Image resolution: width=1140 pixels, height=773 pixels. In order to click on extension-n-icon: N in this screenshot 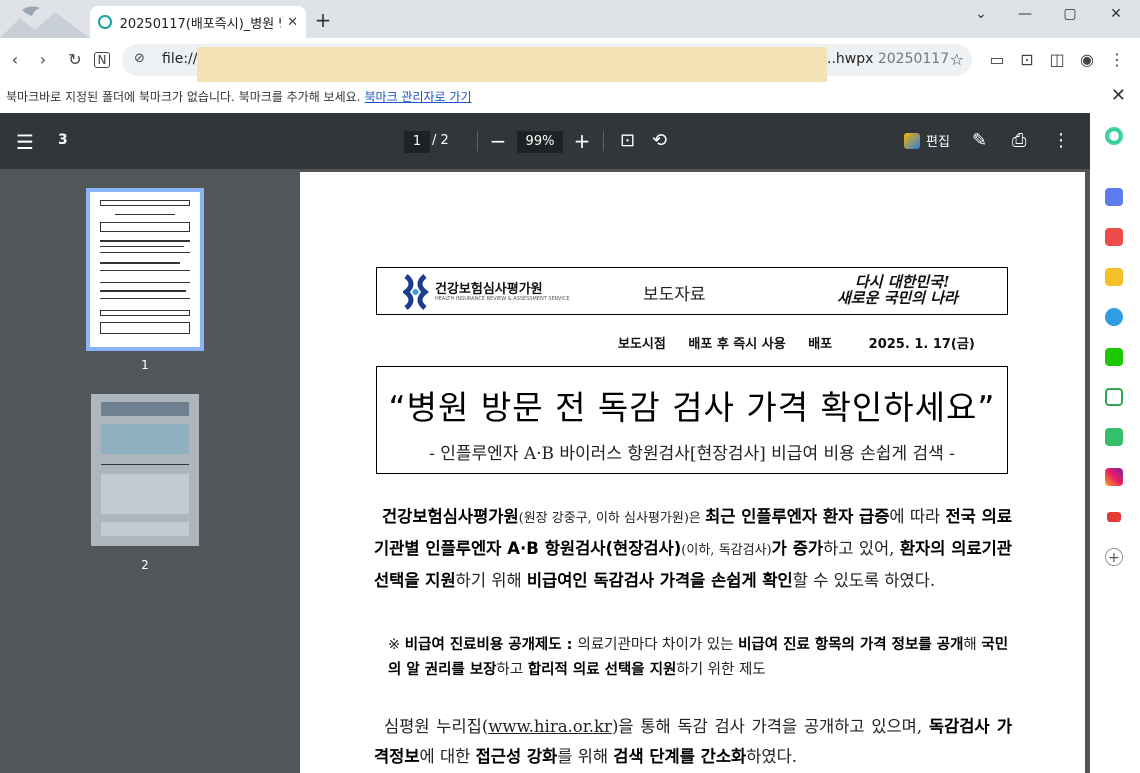, I will do `click(102, 60)`.